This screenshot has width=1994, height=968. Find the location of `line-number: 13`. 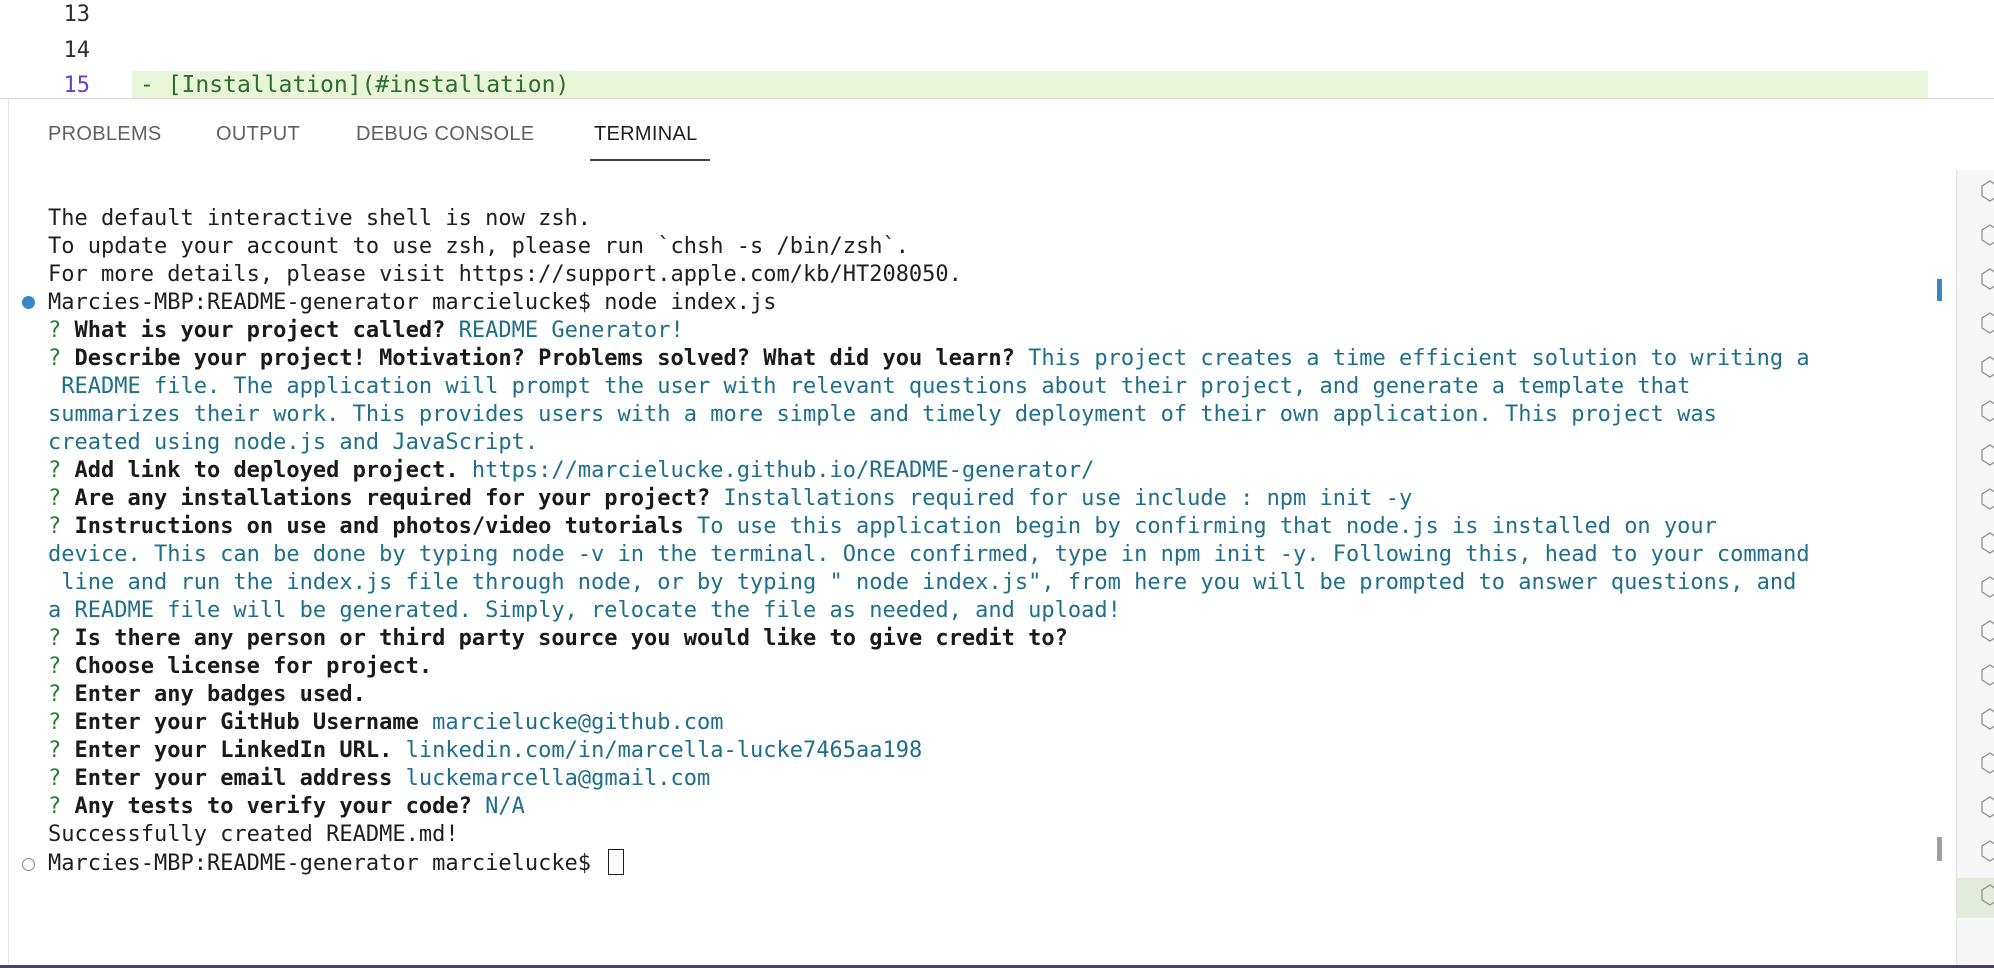

line-number: 13 is located at coordinates (77, 14).